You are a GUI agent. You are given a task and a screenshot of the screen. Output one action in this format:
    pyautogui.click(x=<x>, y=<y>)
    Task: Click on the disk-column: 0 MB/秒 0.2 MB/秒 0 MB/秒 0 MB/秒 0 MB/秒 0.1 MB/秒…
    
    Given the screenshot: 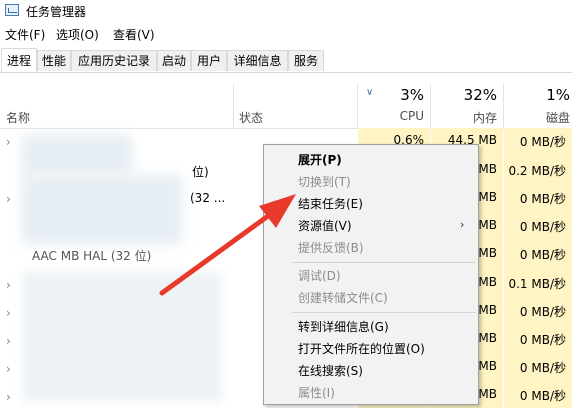 What is the action you would take?
    pyautogui.click(x=538, y=268)
    